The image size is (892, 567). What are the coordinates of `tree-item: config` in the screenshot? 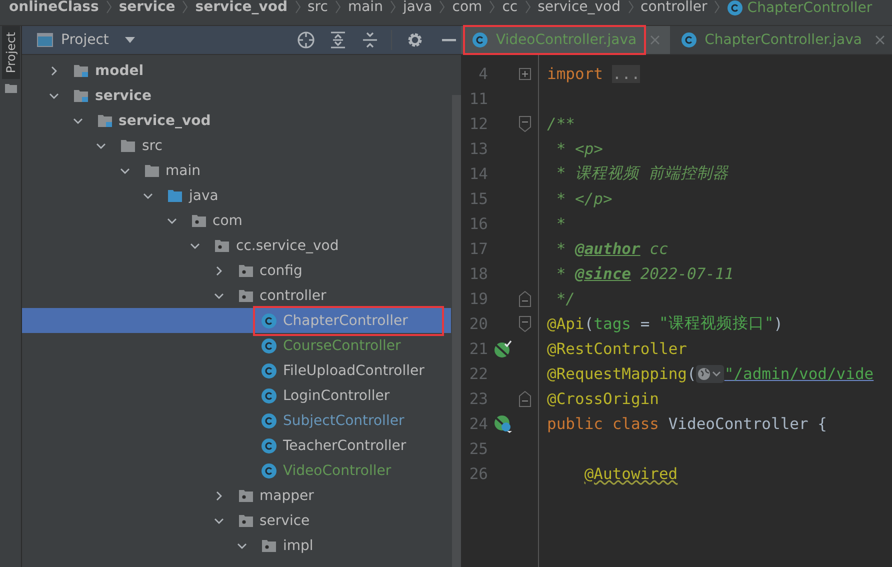 It's located at (281, 270).